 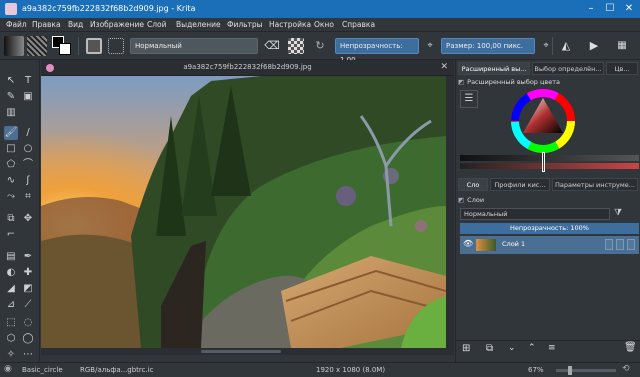 I want to click on preserve-alpha-icon, so click(x=296, y=46).